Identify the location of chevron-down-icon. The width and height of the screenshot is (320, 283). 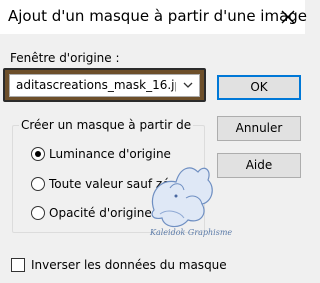
(188, 85).